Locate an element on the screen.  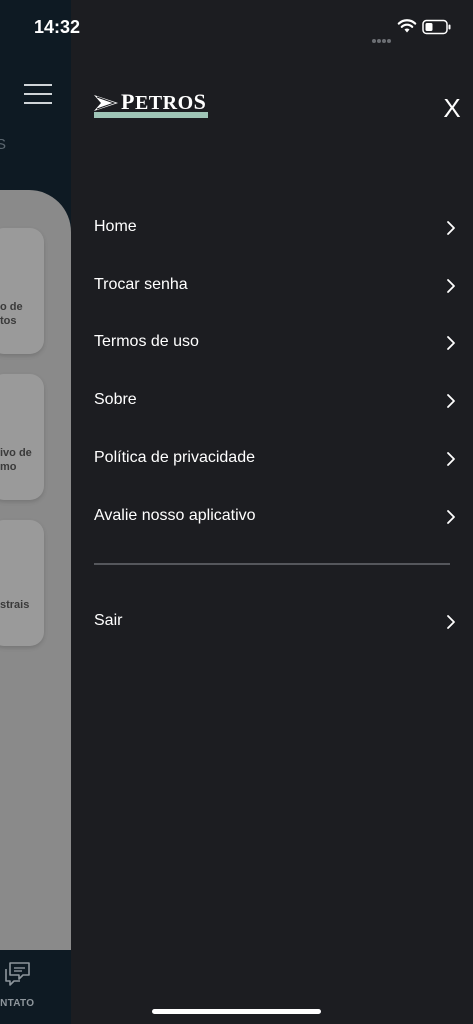
petros-logo: PETROS is located at coordinates (152, 104).